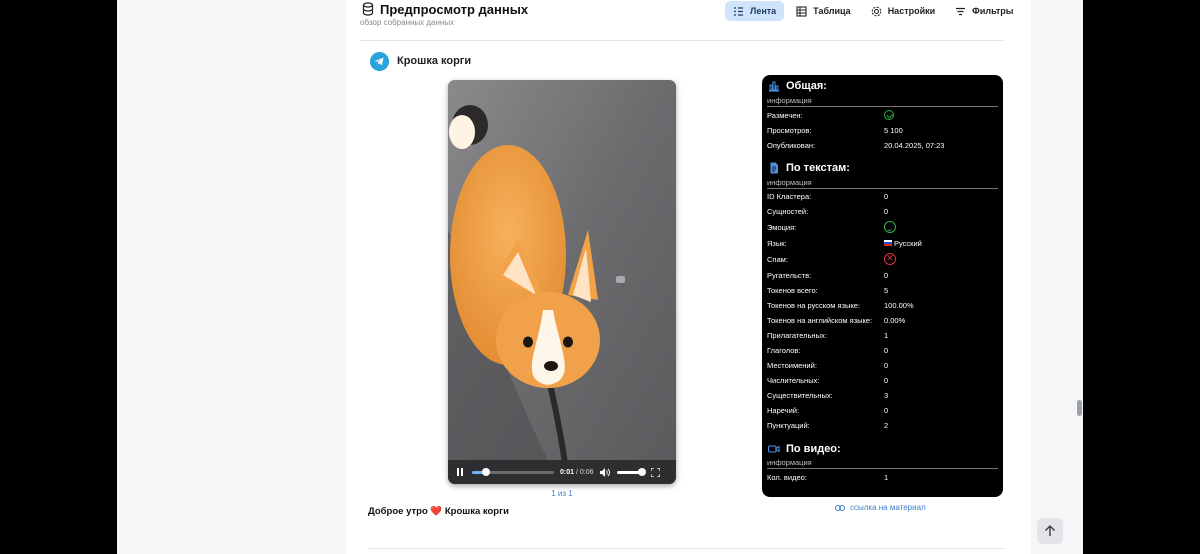 The width and height of the screenshot is (1200, 554). I want to click on info-key: Просмотров:, so click(789, 130).